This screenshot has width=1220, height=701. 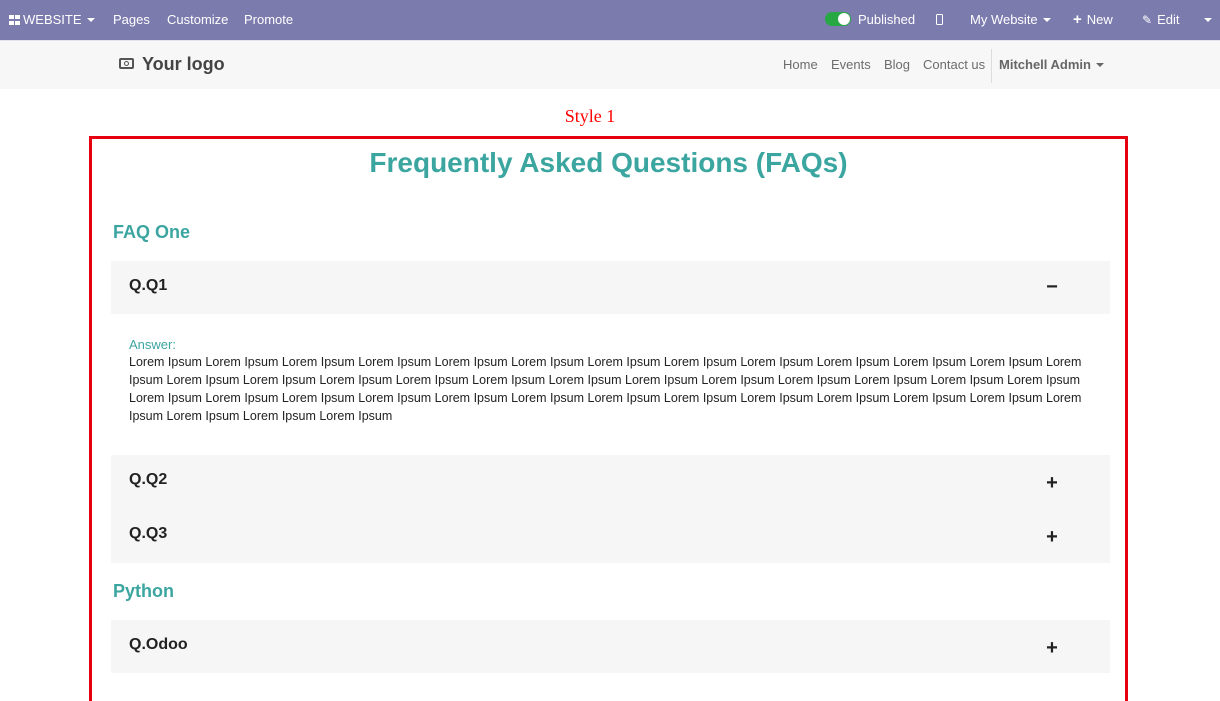 What do you see at coordinates (126, 63) in the screenshot?
I see `camera-icon` at bounding box center [126, 63].